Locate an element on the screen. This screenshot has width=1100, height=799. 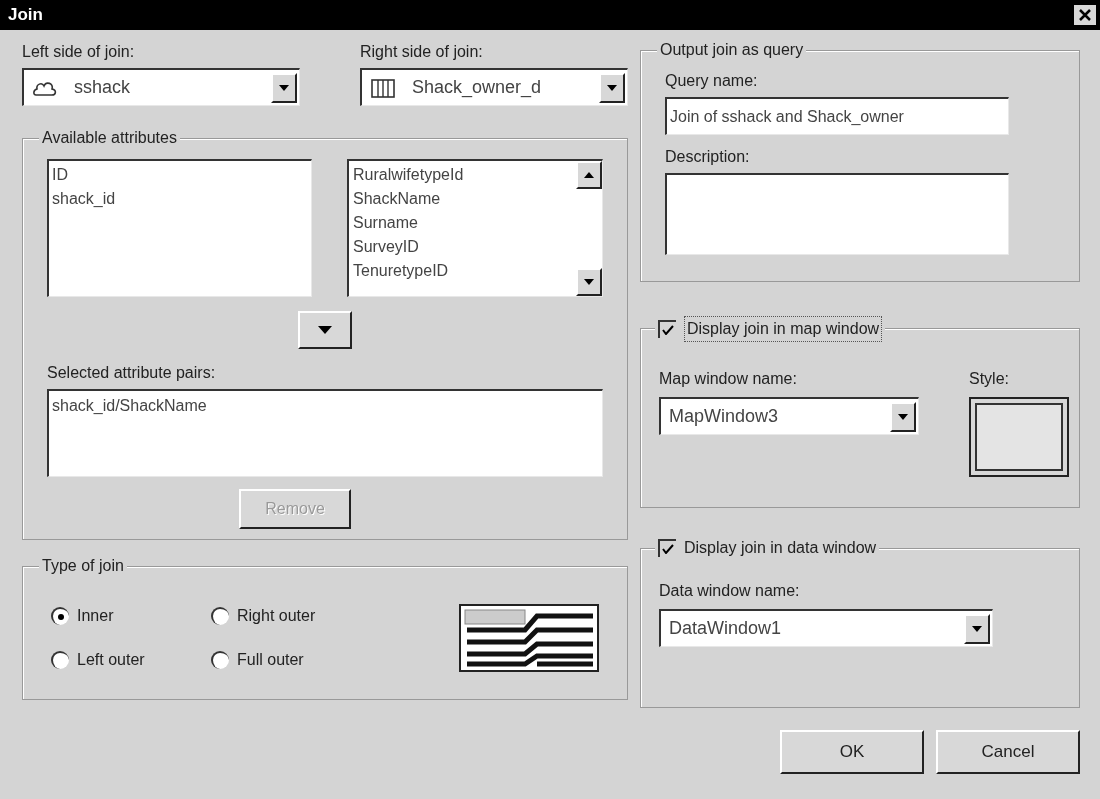
field-label: Map window name: is located at coordinates (728, 379).